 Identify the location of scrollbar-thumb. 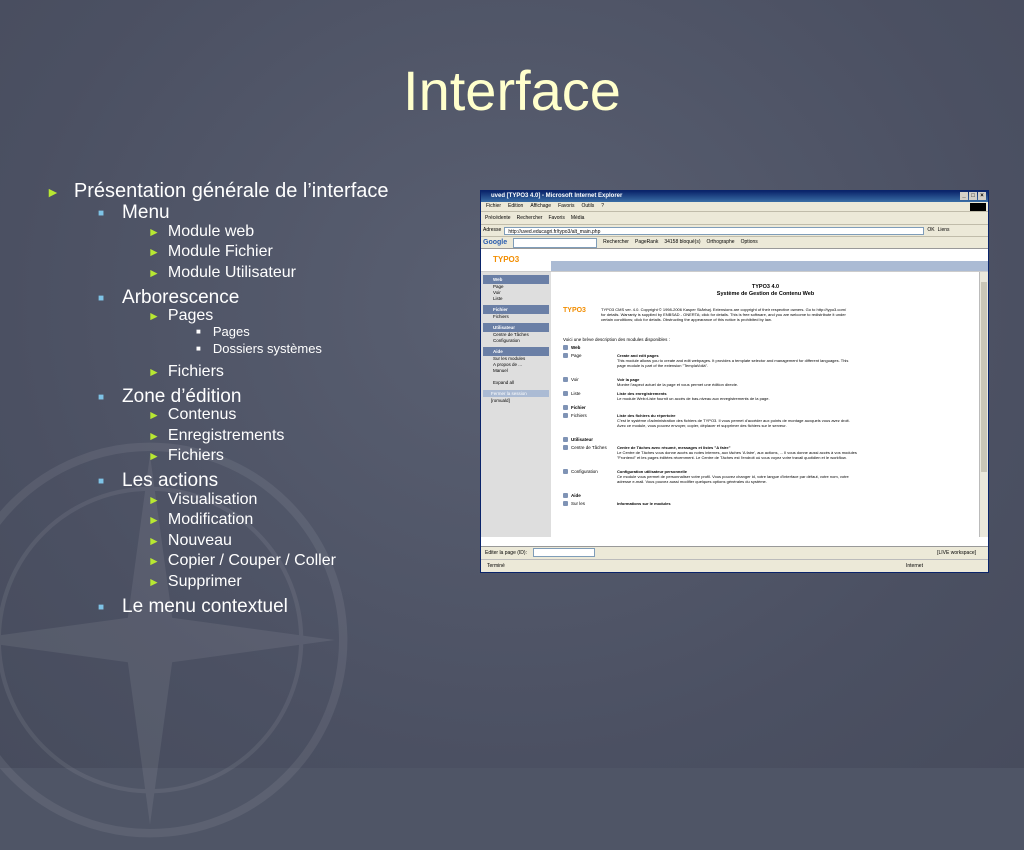
(984, 377).